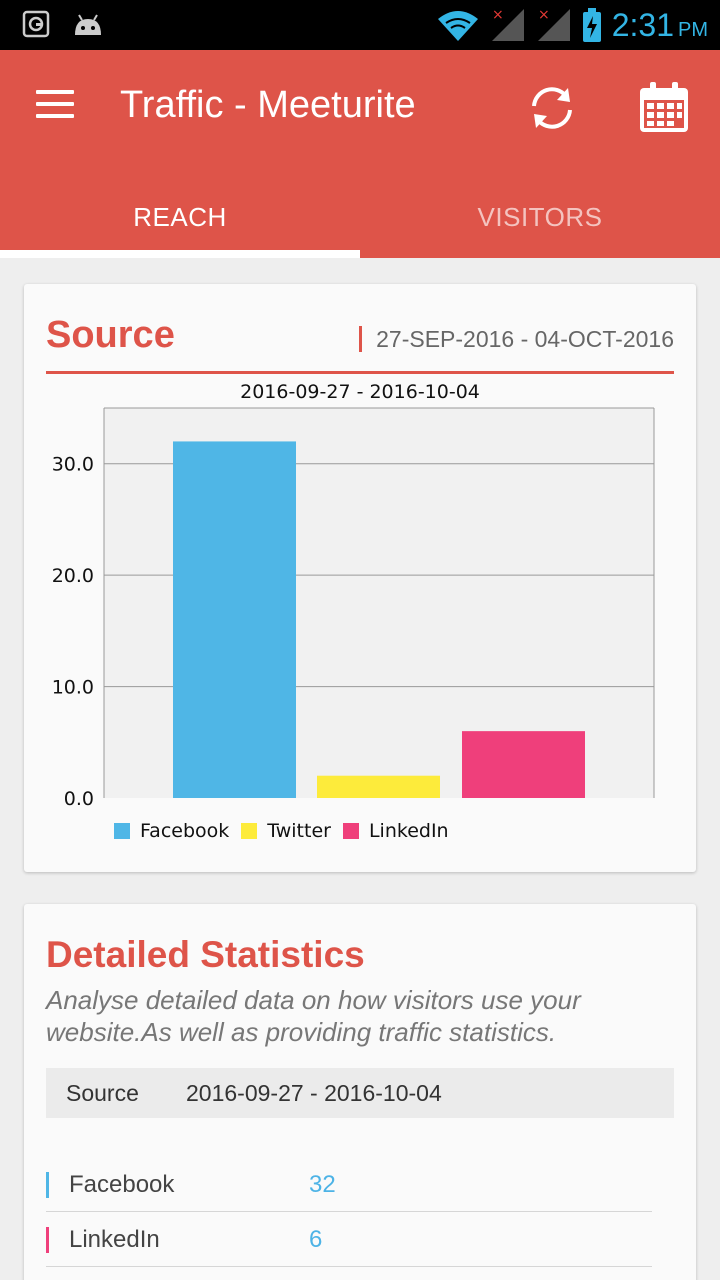 This screenshot has height=1280, width=720. Describe the element at coordinates (234, 619) in the screenshot. I see `bar-facebook` at that location.